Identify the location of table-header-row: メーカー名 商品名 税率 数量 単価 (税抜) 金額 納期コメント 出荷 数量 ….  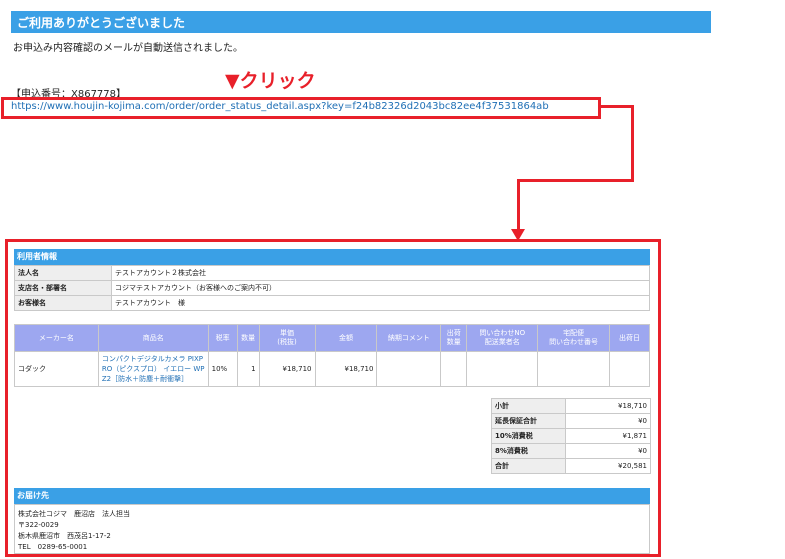
(332, 338).